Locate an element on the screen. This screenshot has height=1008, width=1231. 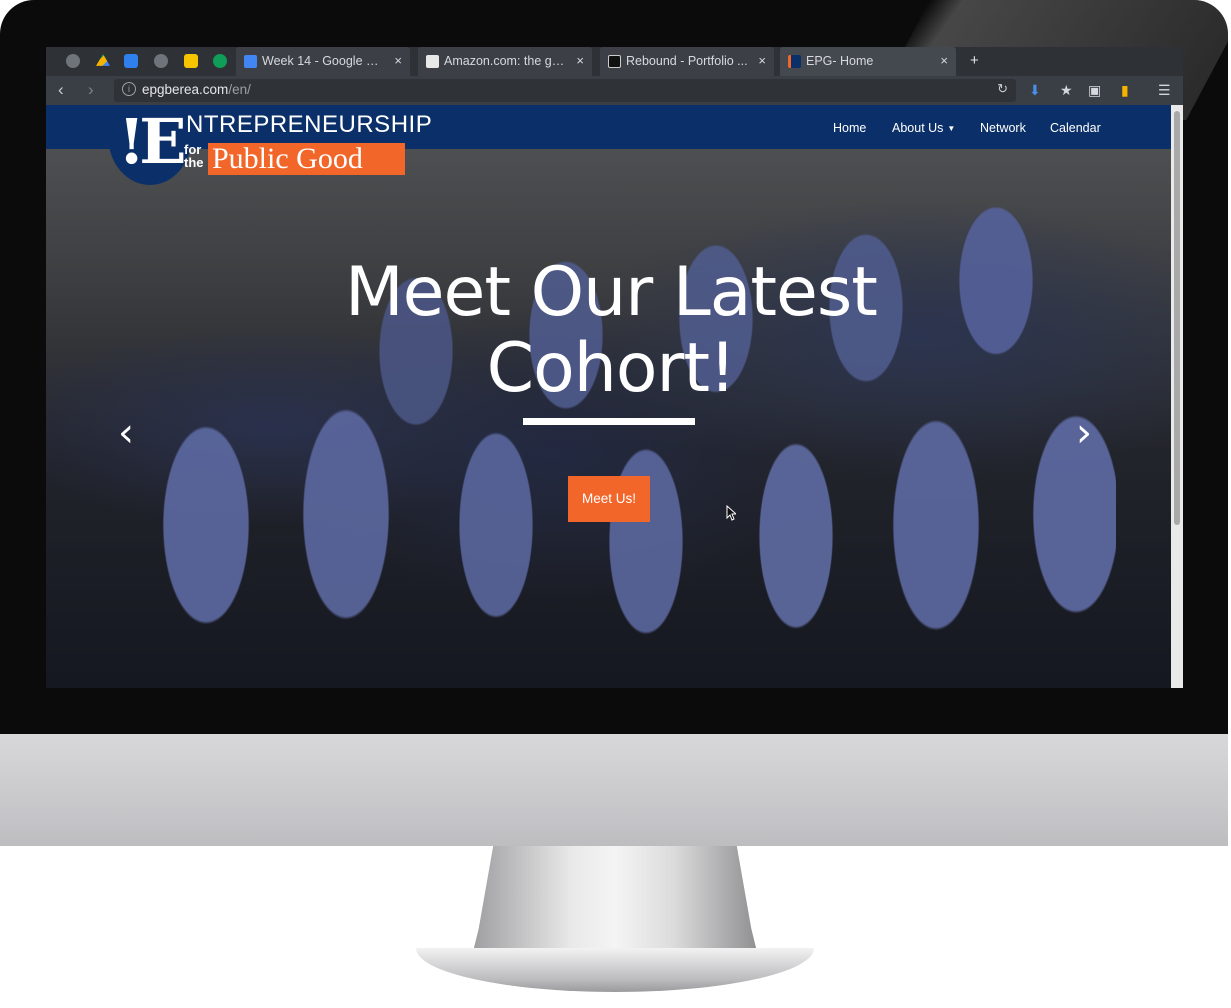
keep-extension-icon: ▮ is located at coordinates (1125, 90).